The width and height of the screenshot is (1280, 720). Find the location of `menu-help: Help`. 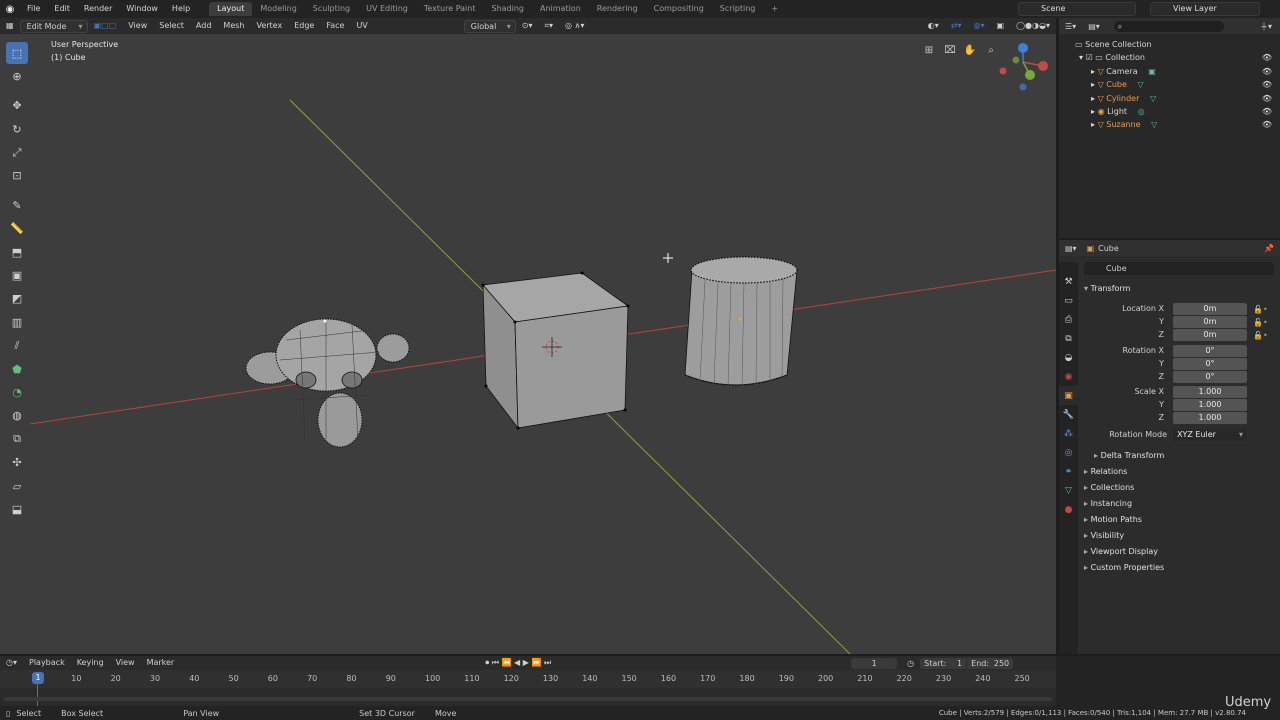

menu-help: Help is located at coordinates (181, 9).